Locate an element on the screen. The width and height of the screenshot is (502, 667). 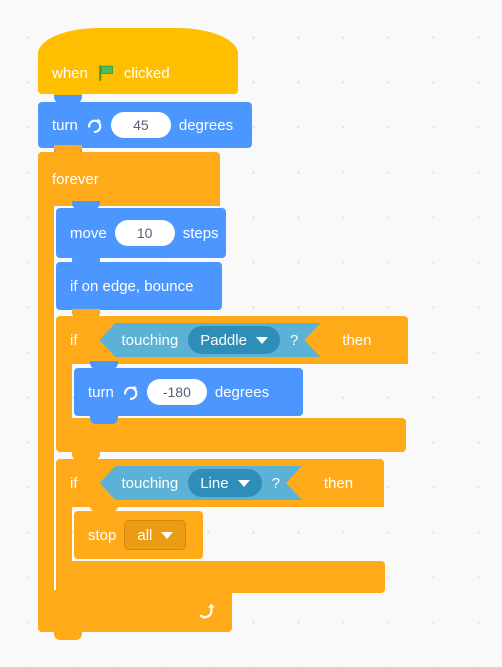
forever-label: forever is located at coordinates (75, 179).